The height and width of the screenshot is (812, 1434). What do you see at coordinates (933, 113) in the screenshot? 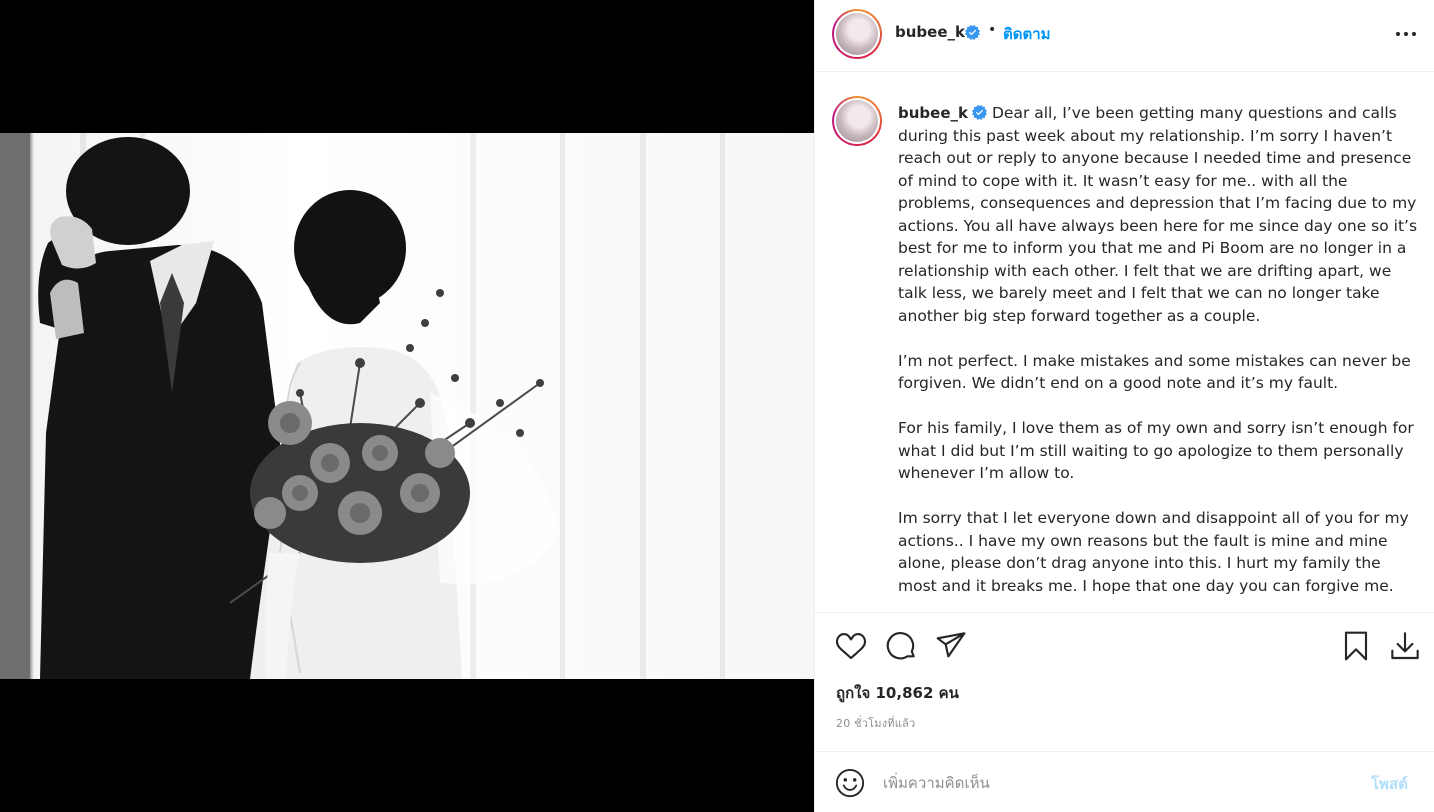
I see `caption-username: bubee_k` at bounding box center [933, 113].